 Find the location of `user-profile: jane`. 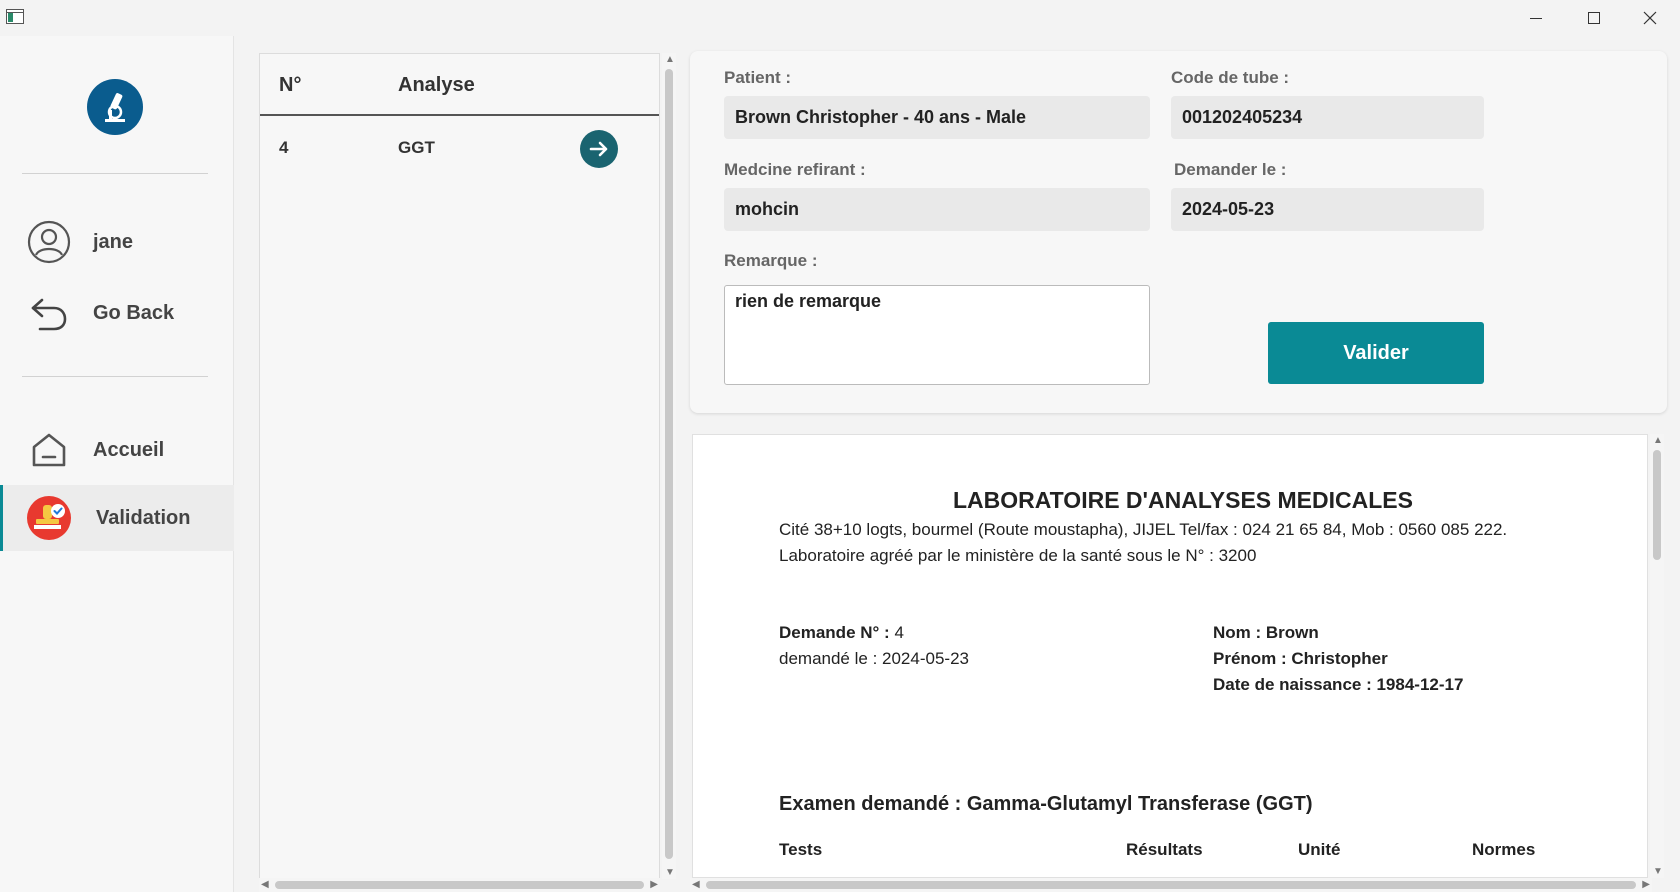

user-profile: jane is located at coordinates (117, 242).